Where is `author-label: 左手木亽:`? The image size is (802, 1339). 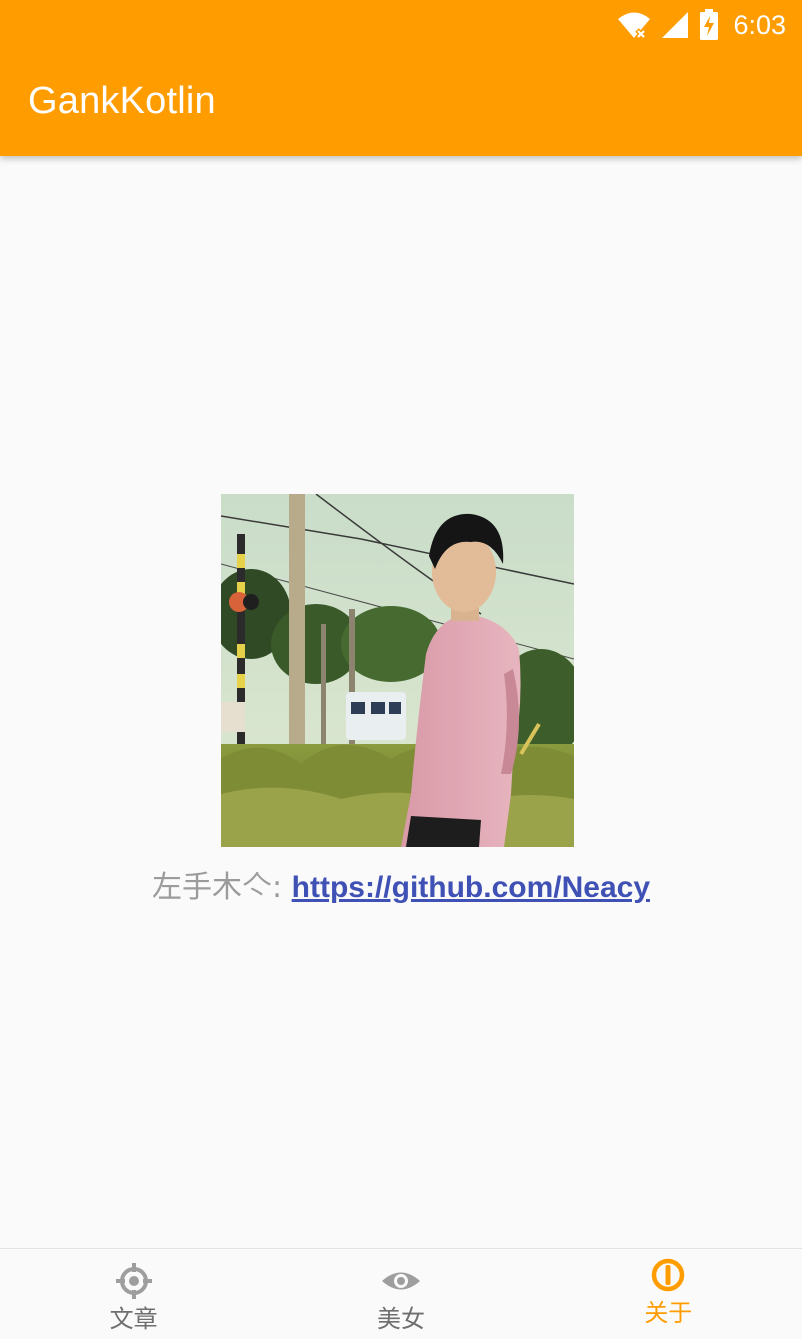 author-label: 左手木亽: is located at coordinates (221, 887).